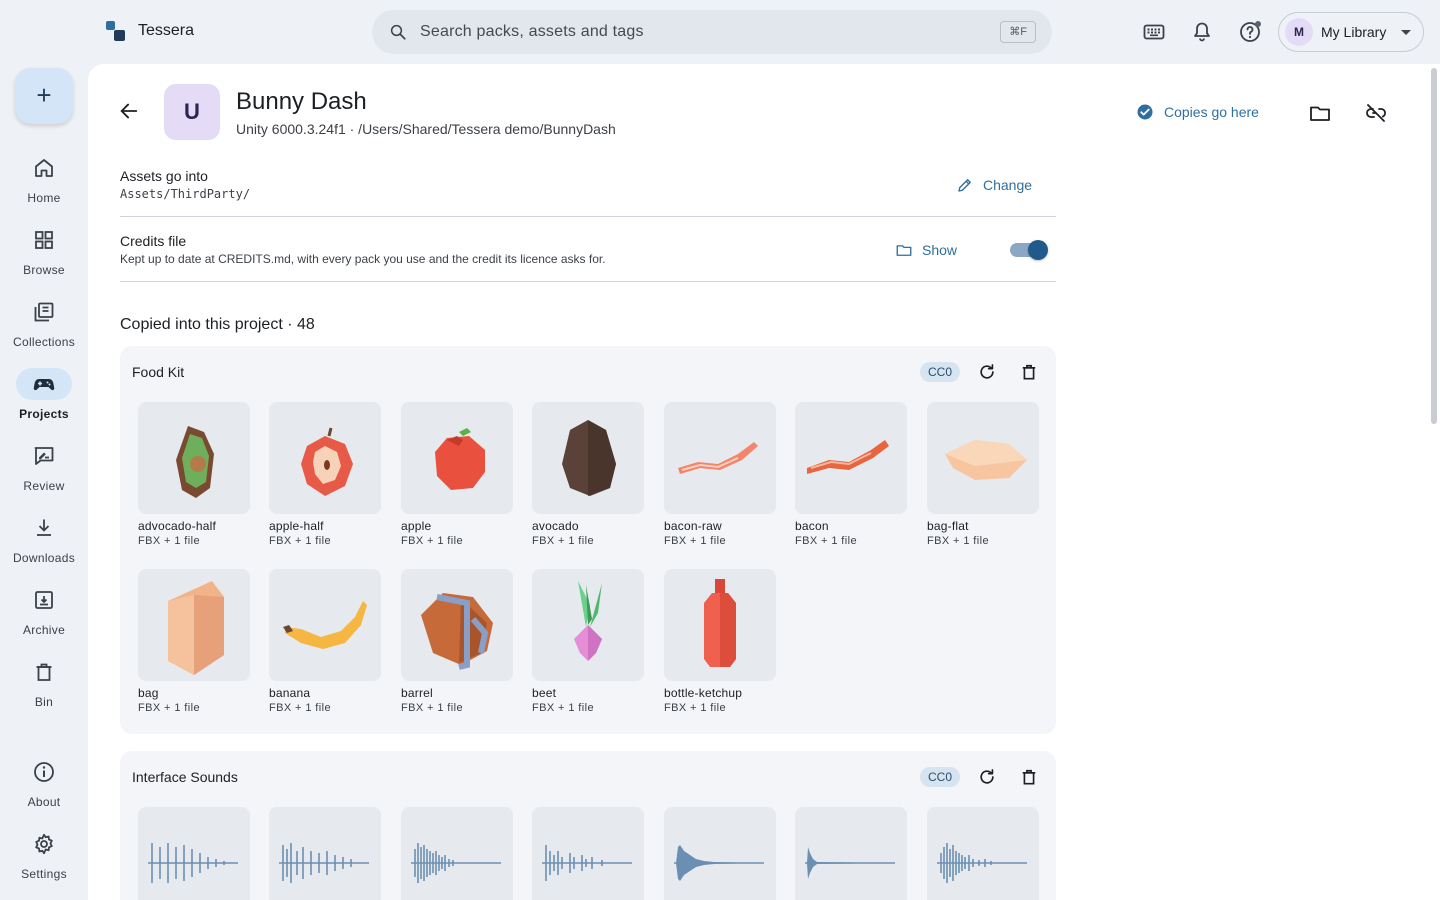 The height and width of the screenshot is (900, 1440). What do you see at coordinates (1434, 246) in the screenshot?
I see `scrollbar` at bounding box center [1434, 246].